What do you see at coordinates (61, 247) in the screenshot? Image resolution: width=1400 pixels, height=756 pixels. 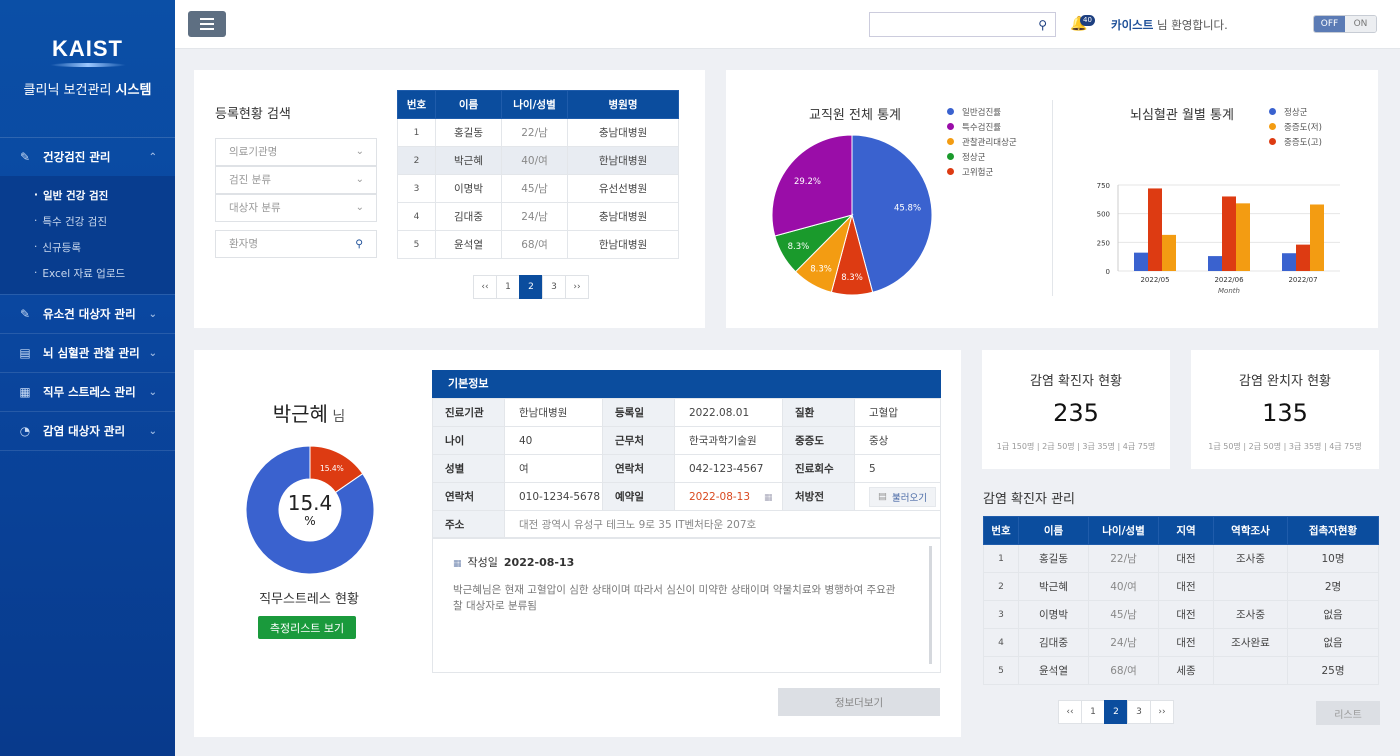 I see `subnav-label: 신규등록` at bounding box center [61, 247].